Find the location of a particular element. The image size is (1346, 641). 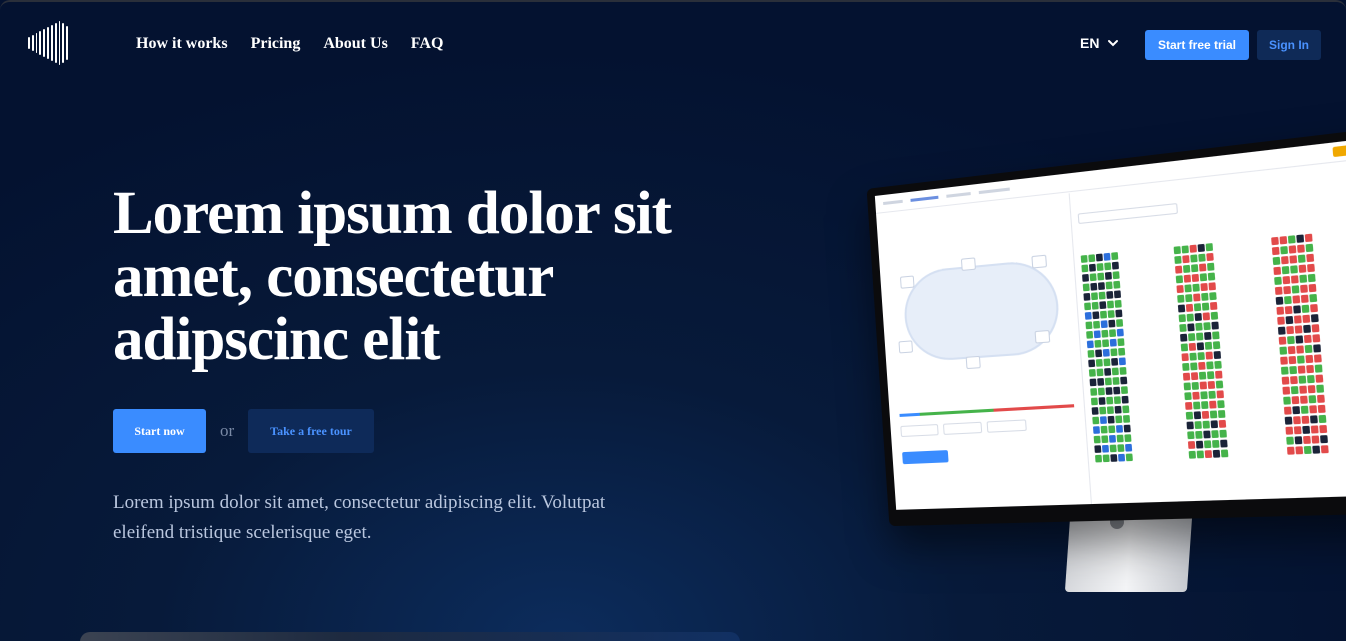

nav-links: How it works Pricing About Us FAQ is located at coordinates (289, 44).